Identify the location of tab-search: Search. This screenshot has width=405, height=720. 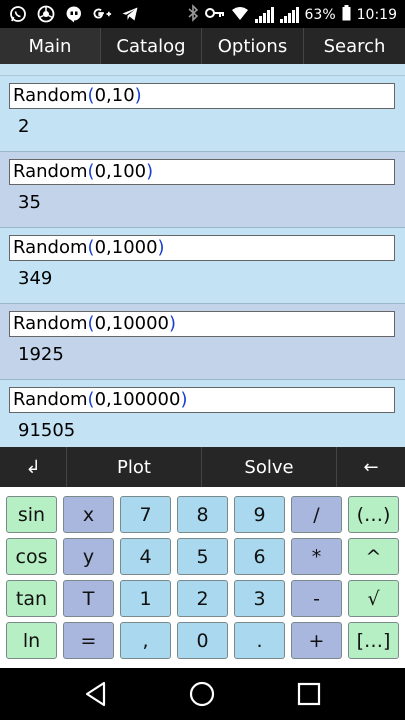
(354, 46).